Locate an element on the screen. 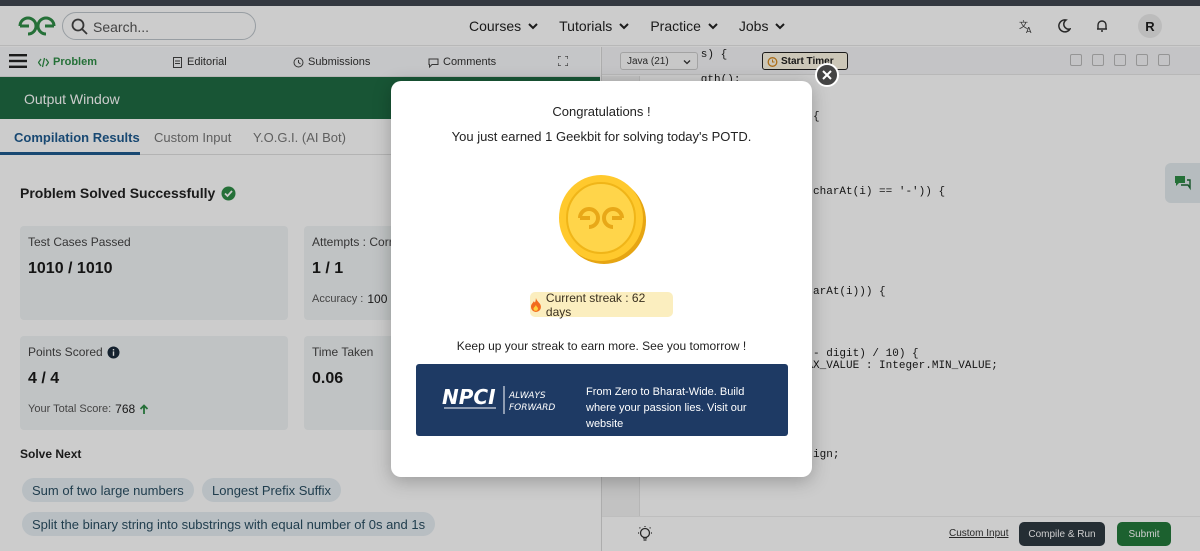  close-modal-button is located at coordinates (827, 75).